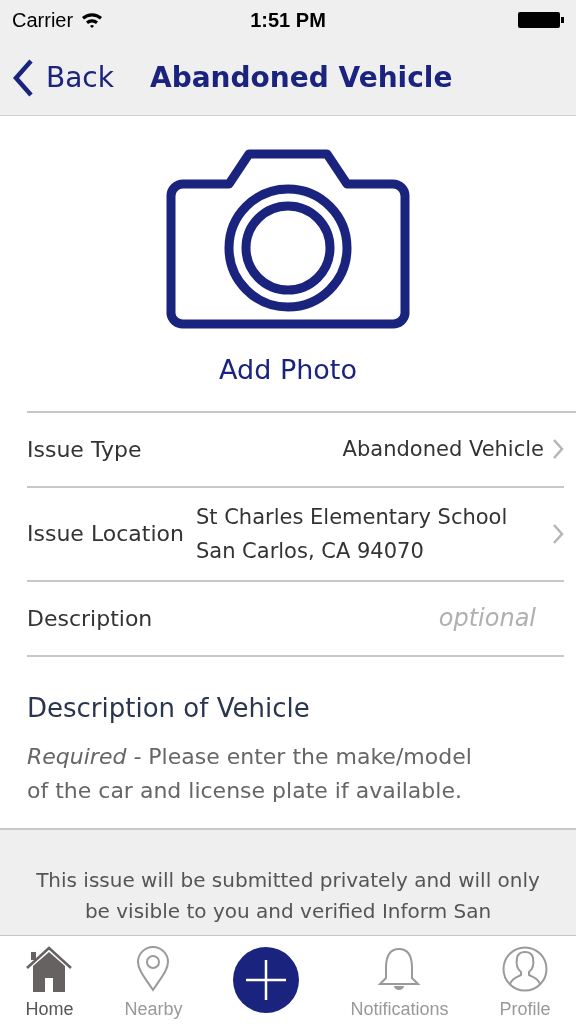  I want to click on row-label: Description, so click(90, 618).